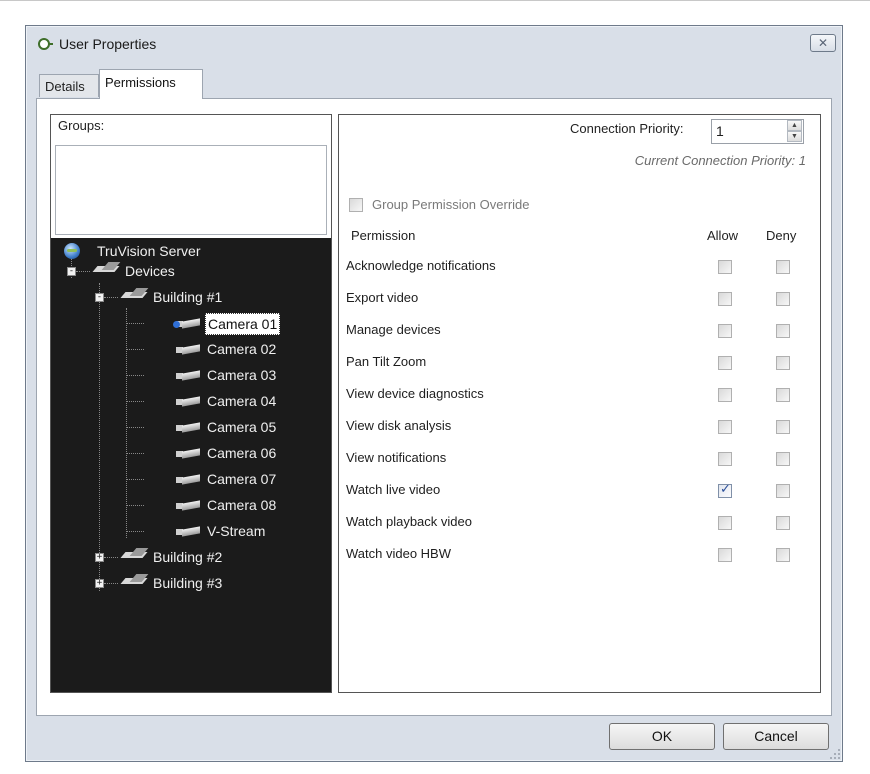 The width and height of the screenshot is (870, 774). Describe the element at coordinates (579, 555) in the screenshot. I see `permission-row: Watch video HBW` at that location.